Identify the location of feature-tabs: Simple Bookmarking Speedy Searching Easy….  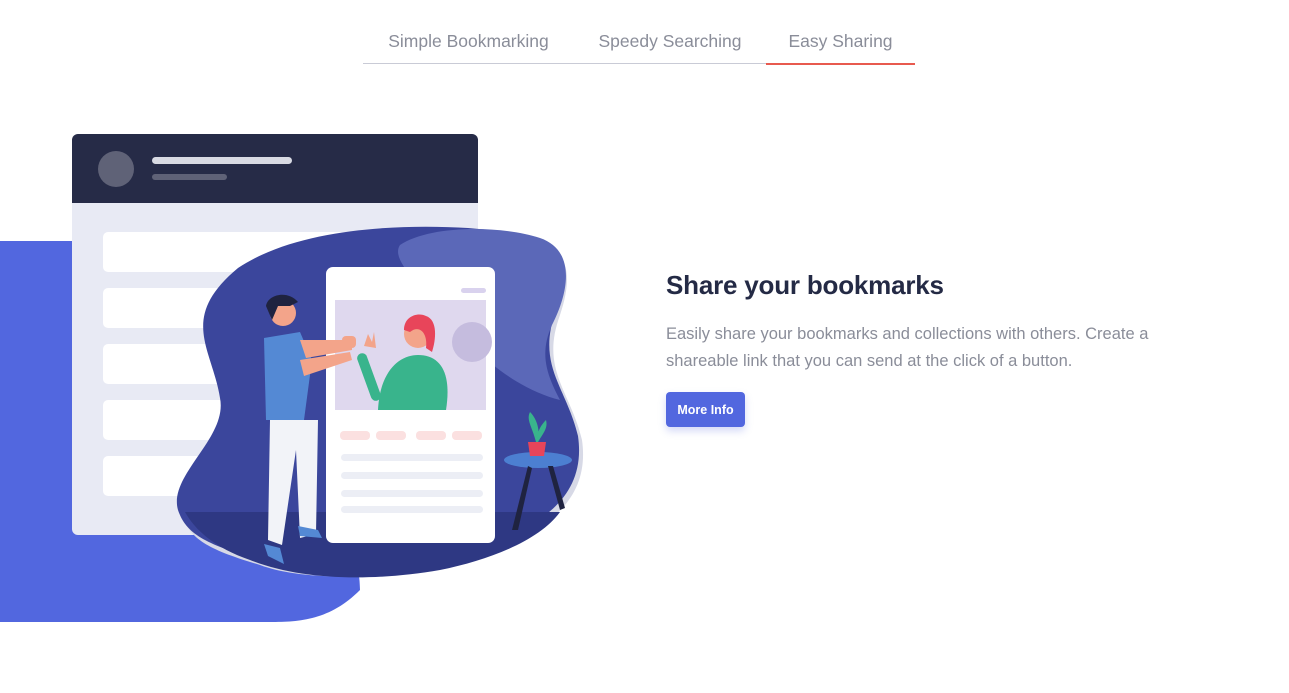
(639, 44).